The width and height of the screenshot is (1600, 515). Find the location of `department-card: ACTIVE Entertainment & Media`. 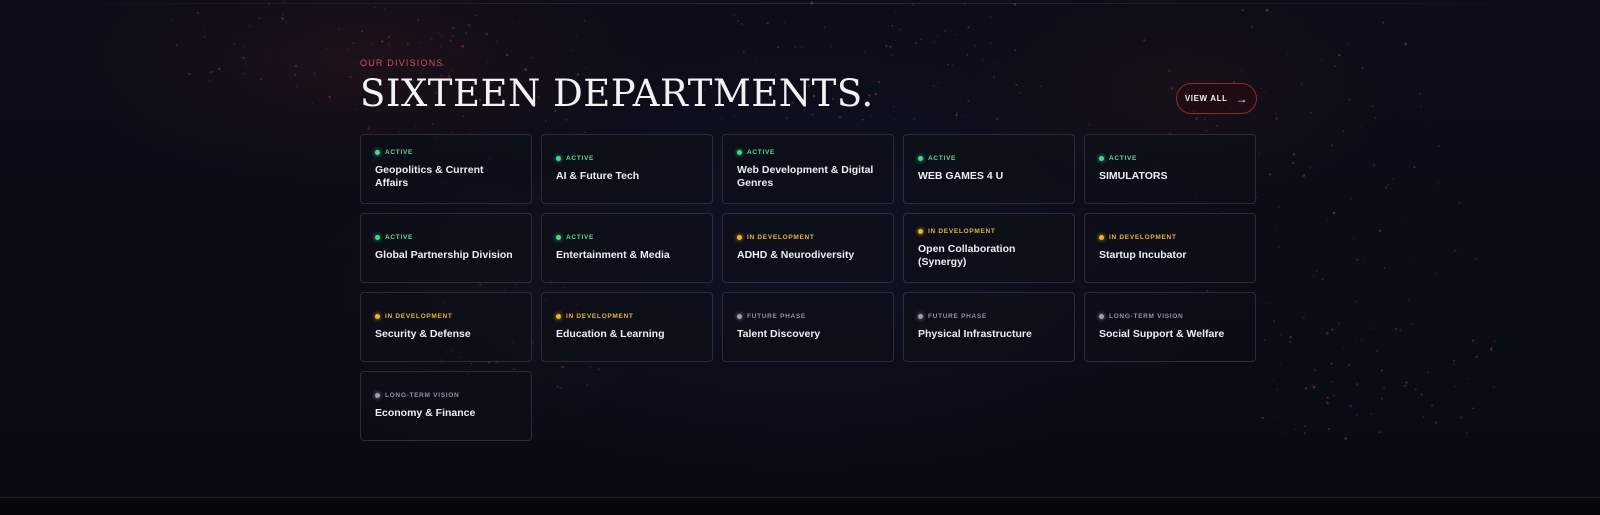

department-card: ACTIVE Entertainment & Media is located at coordinates (627, 248).